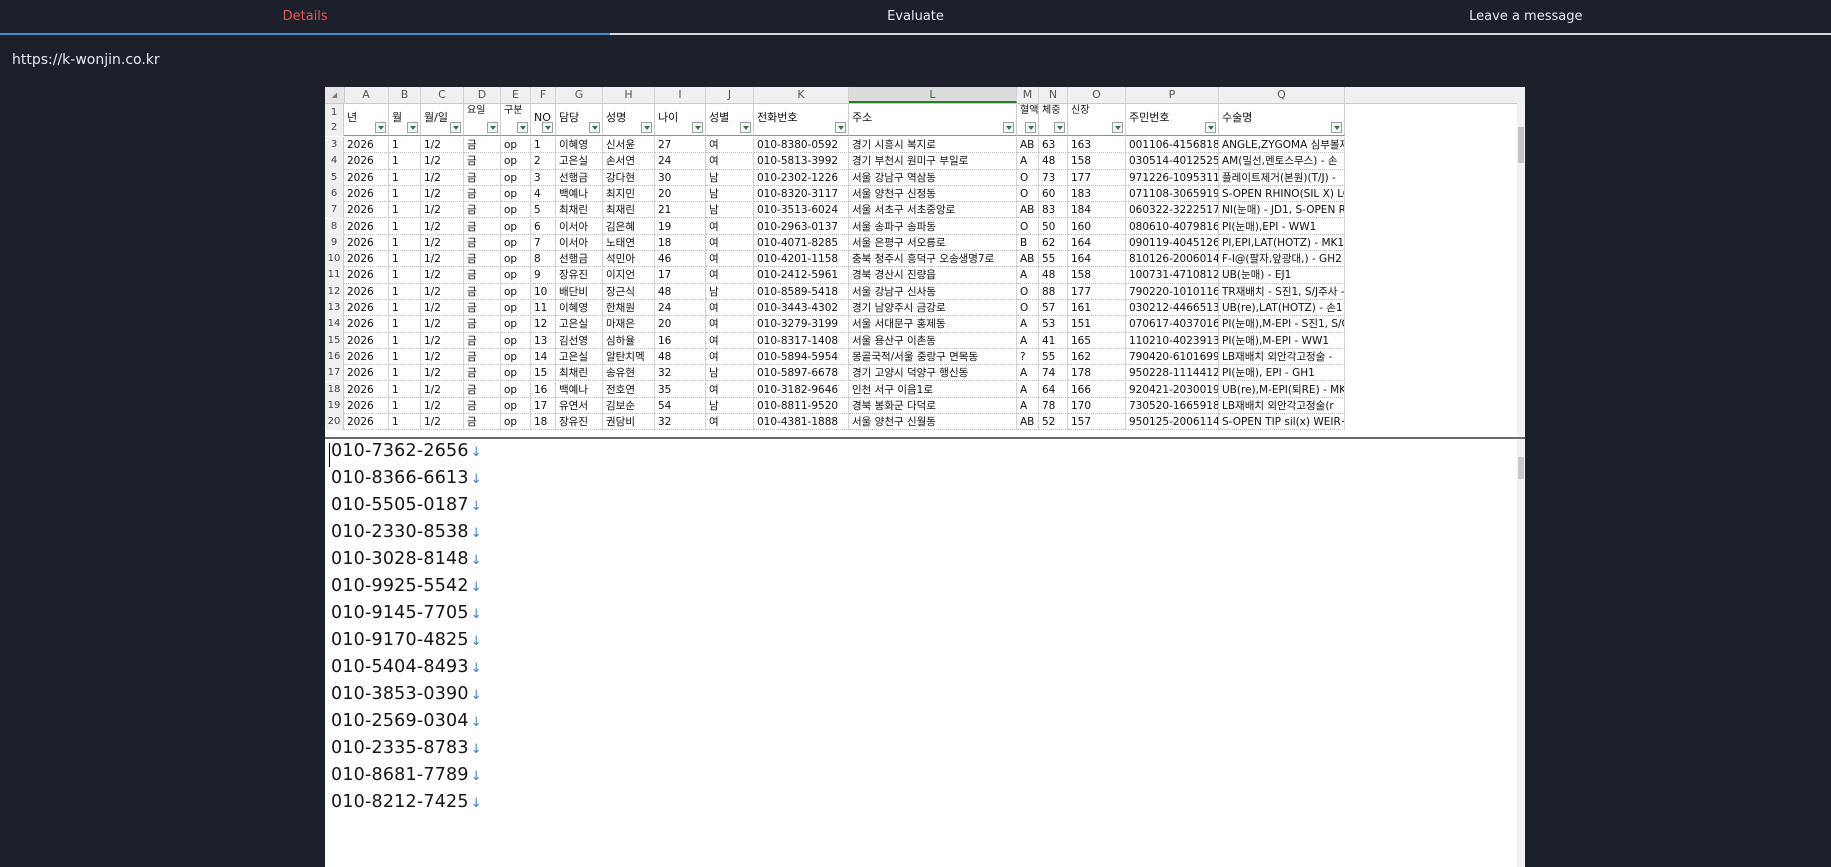 The height and width of the screenshot is (867, 1831). I want to click on table-cell: 62, so click(1053, 243).